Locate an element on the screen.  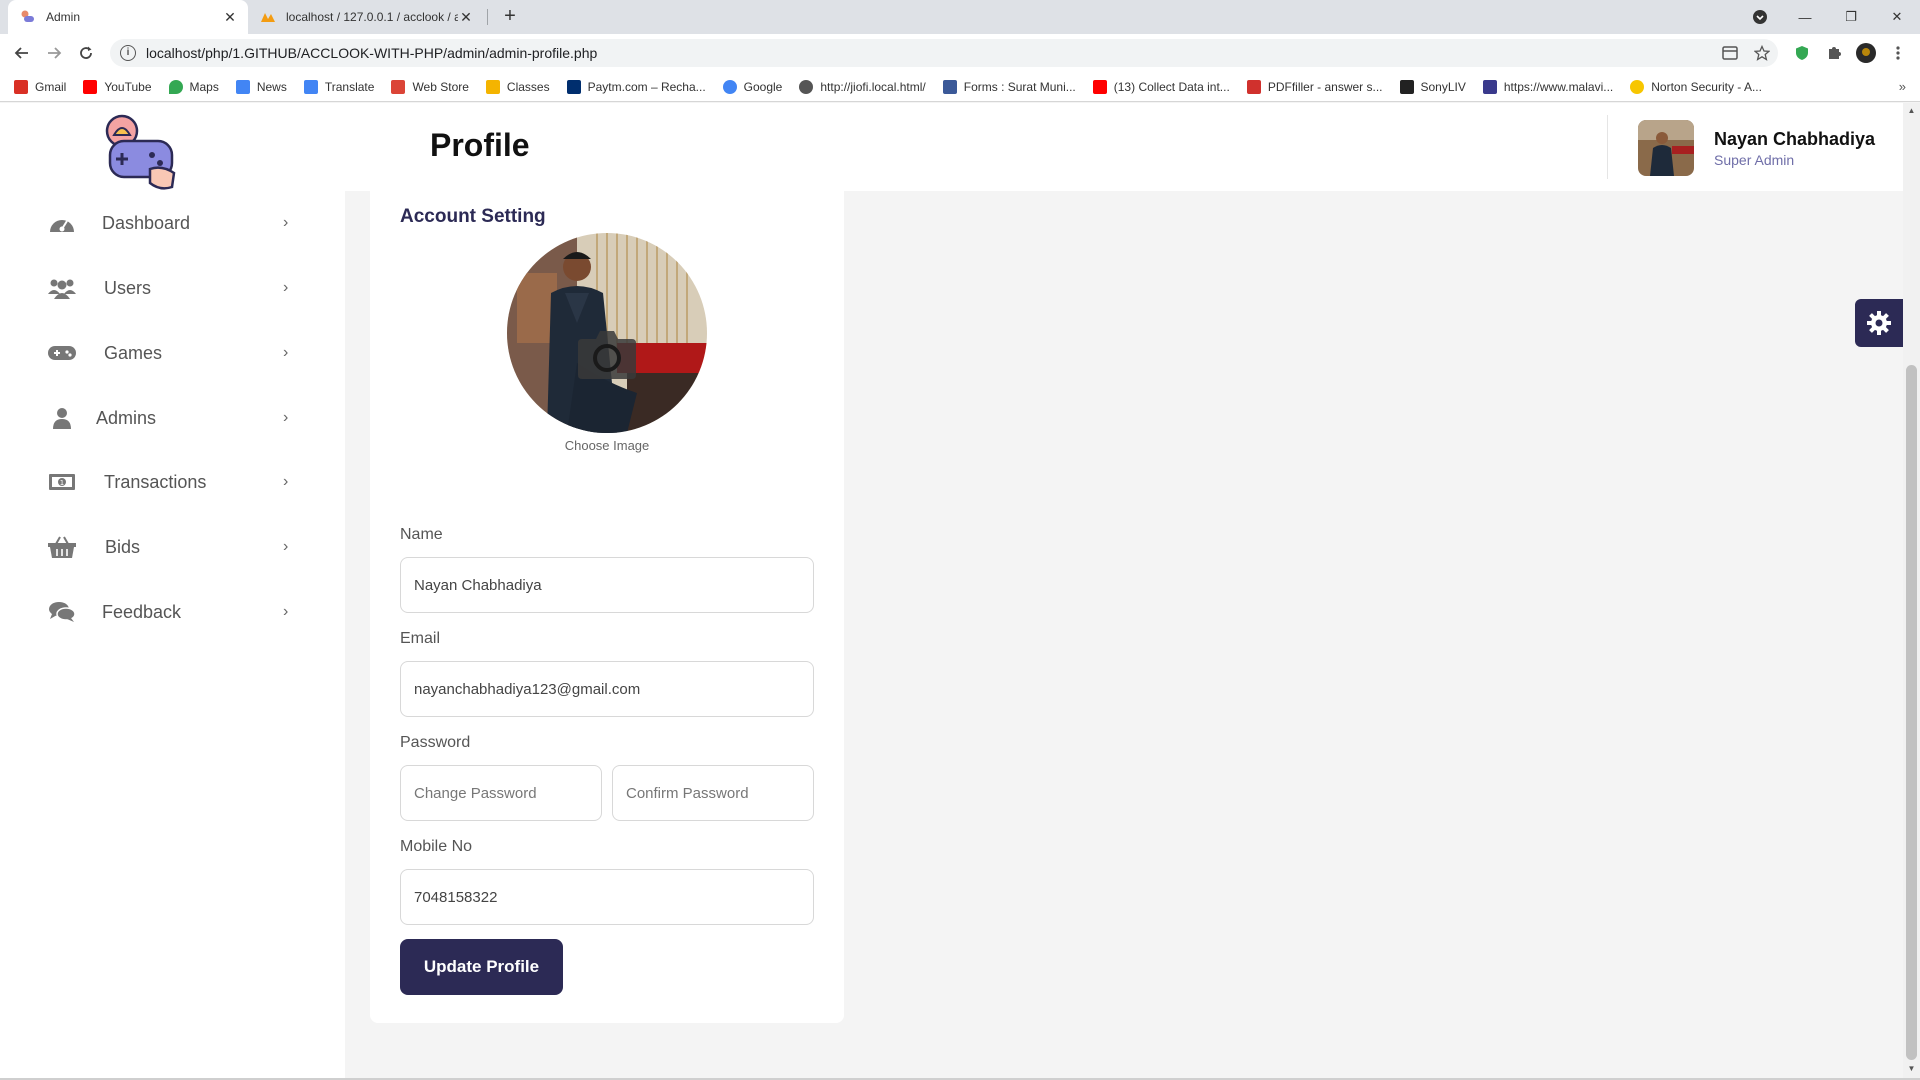
sidebar-item-dashboard: Dashboard › is located at coordinates (172, 223).